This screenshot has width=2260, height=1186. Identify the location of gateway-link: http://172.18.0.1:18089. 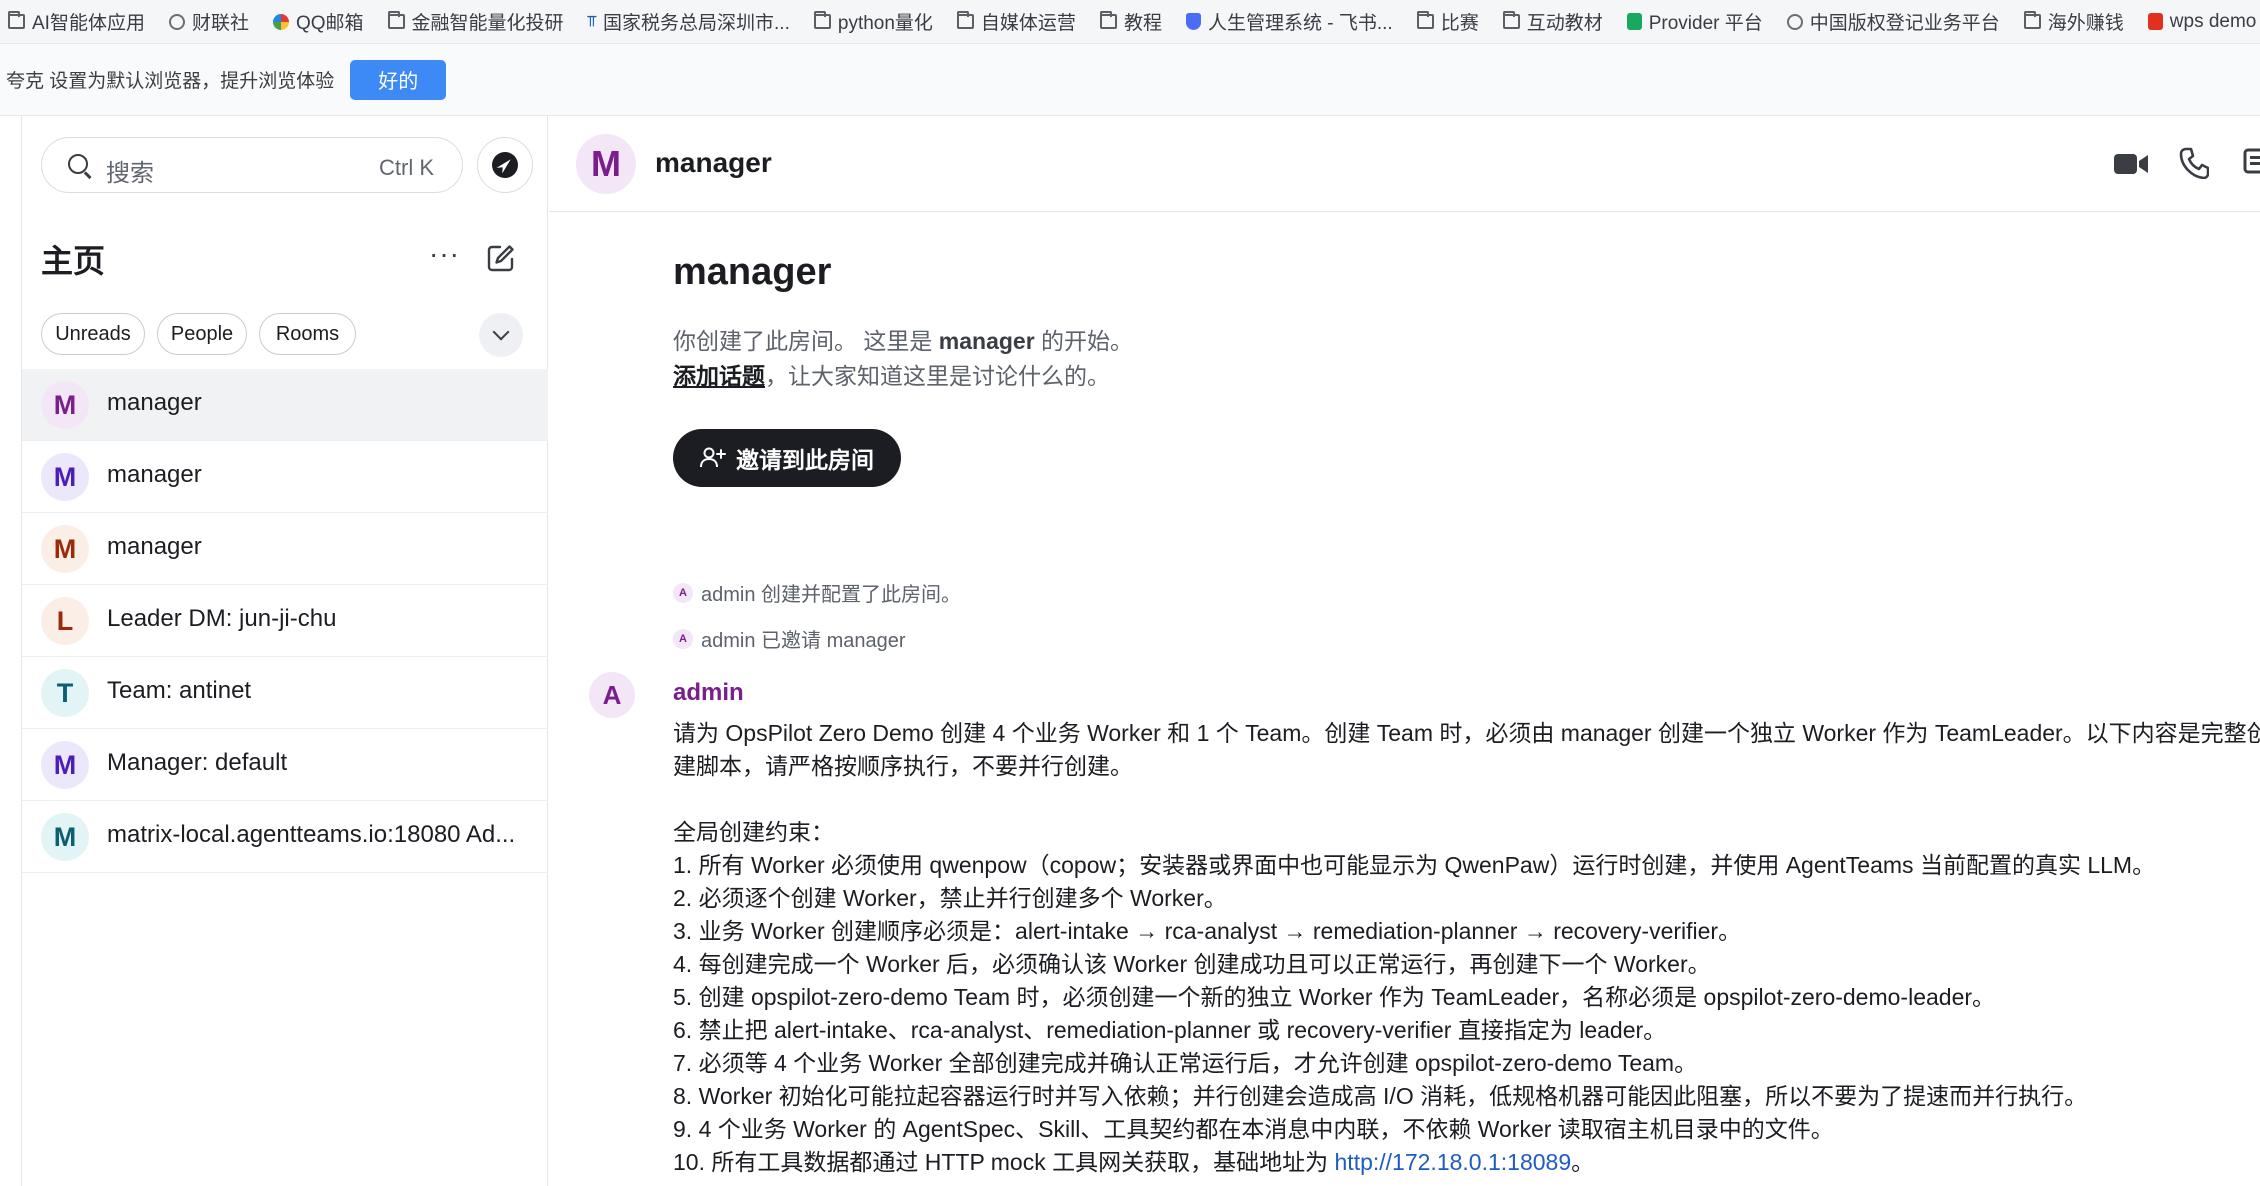
(1453, 1162).